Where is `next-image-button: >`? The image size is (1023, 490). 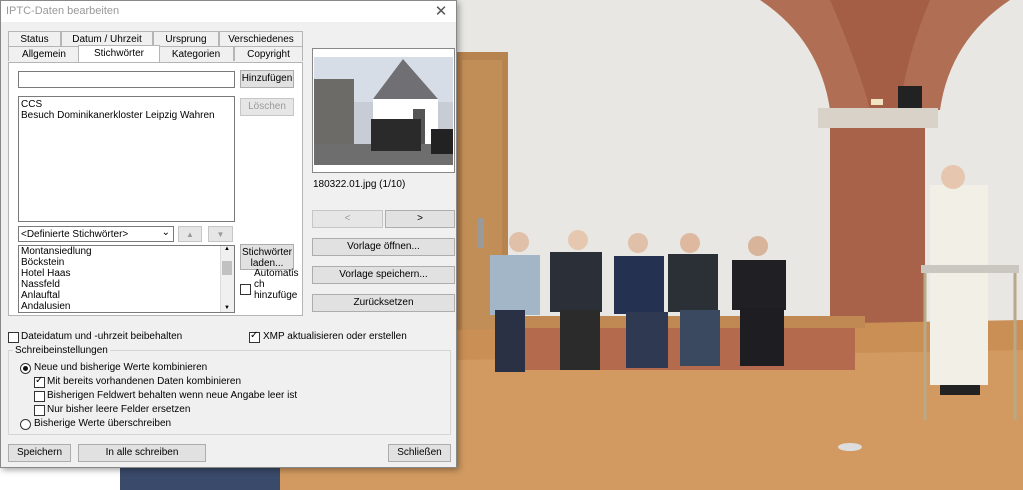
next-image-button: > is located at coordinates (420, 219).